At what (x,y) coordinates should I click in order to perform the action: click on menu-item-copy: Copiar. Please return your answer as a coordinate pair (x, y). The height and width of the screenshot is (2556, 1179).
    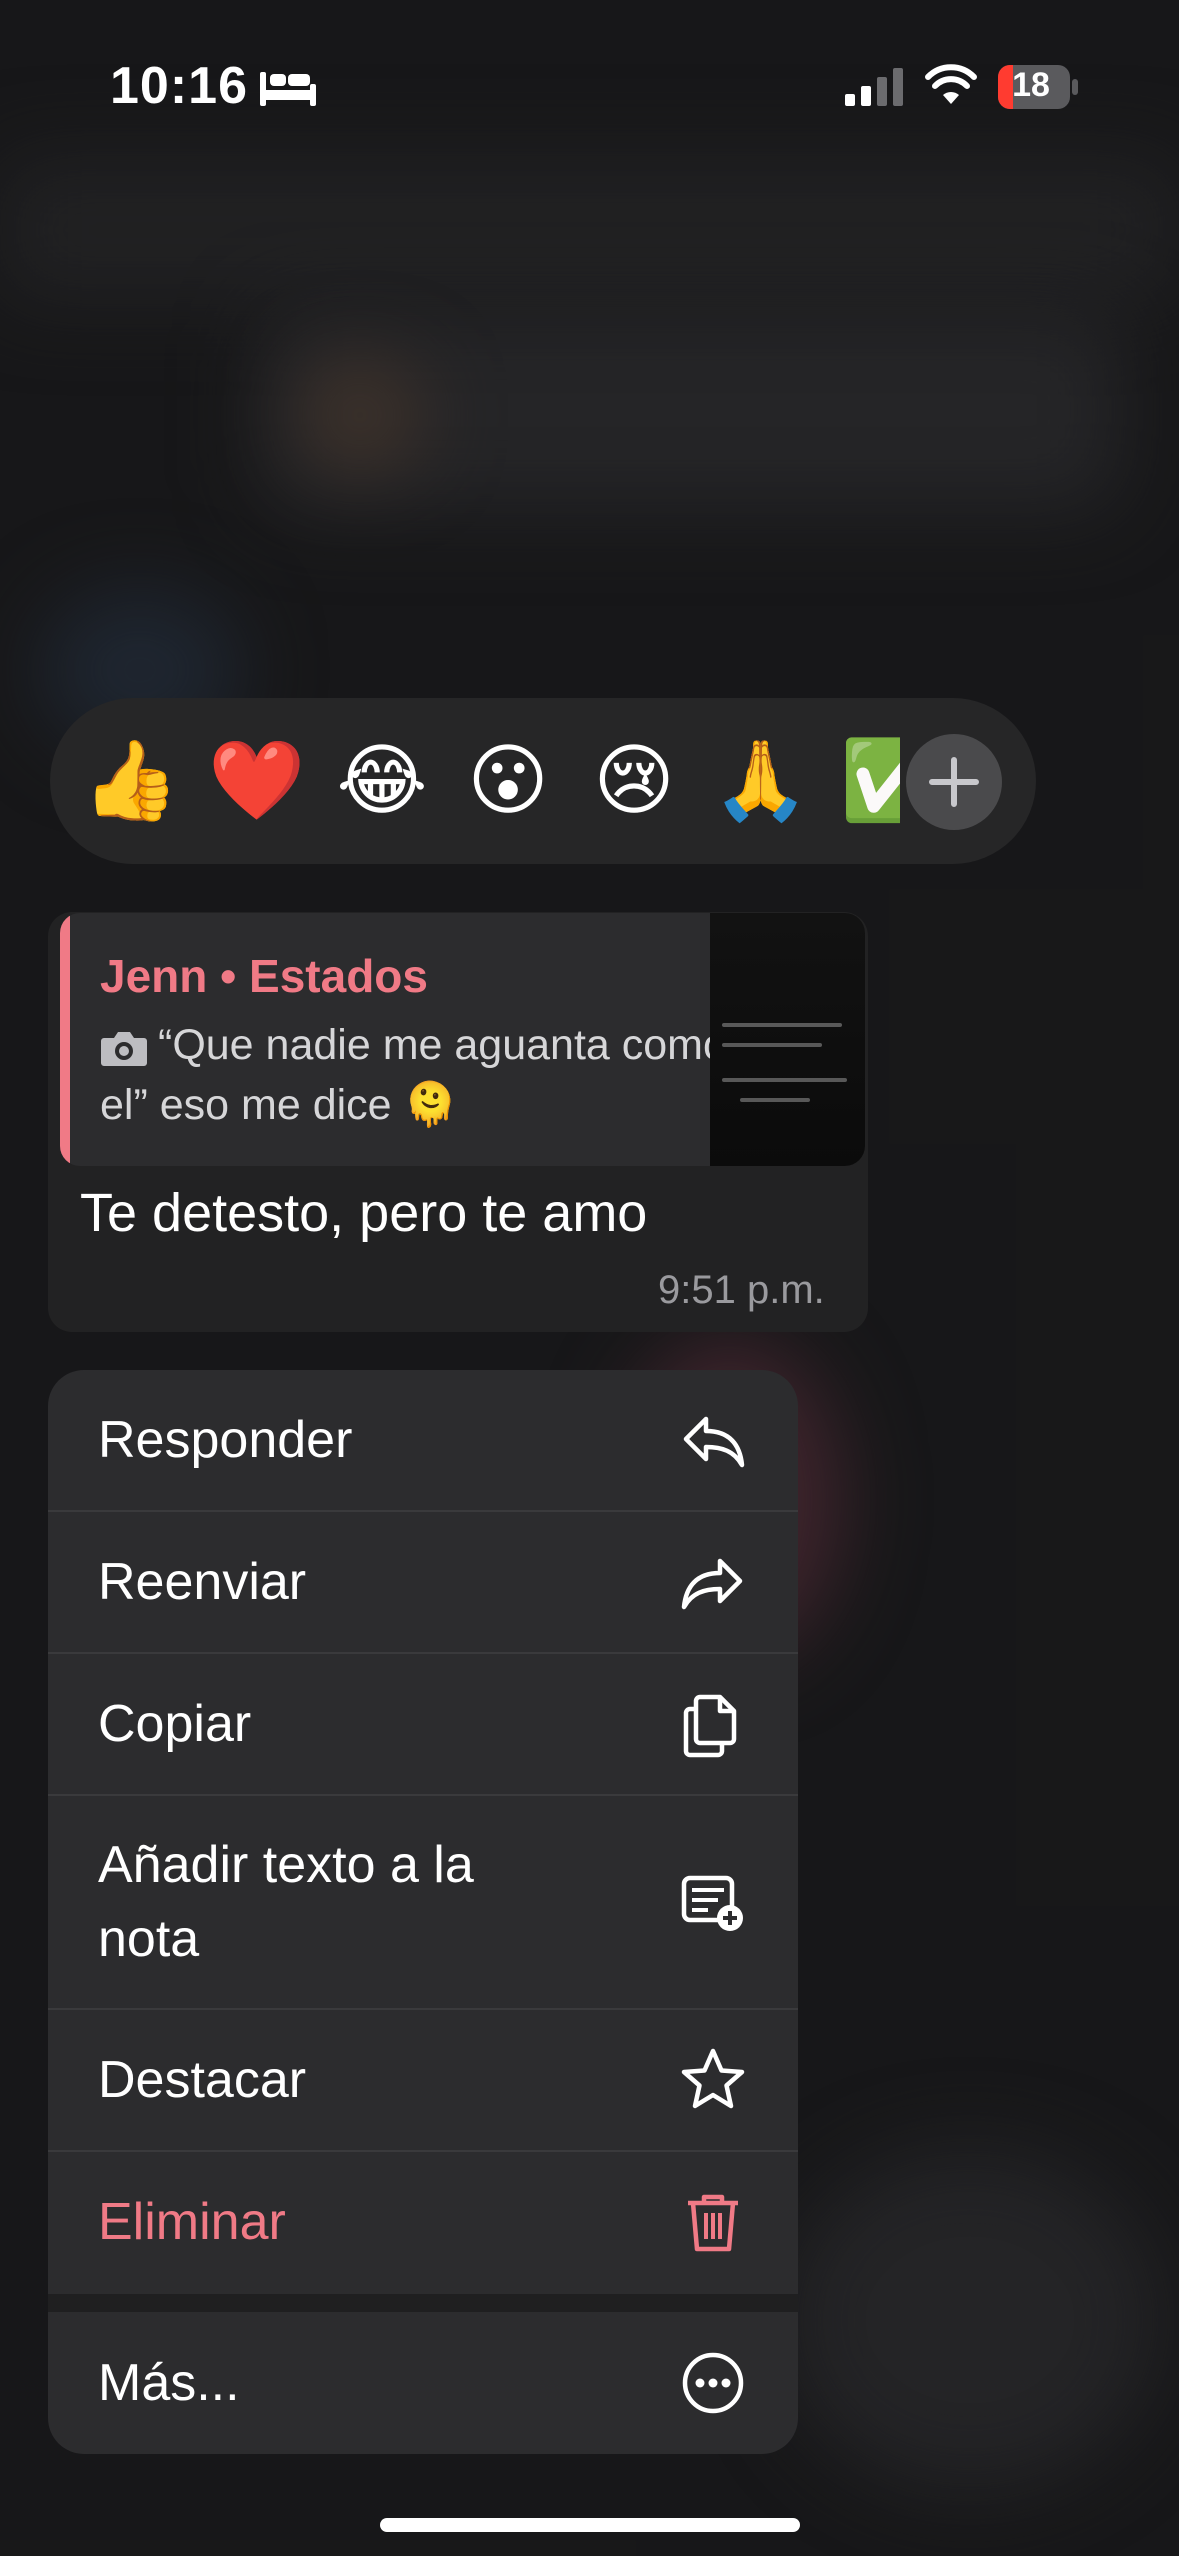
    Looking at the image, I should click on (423, 1725).